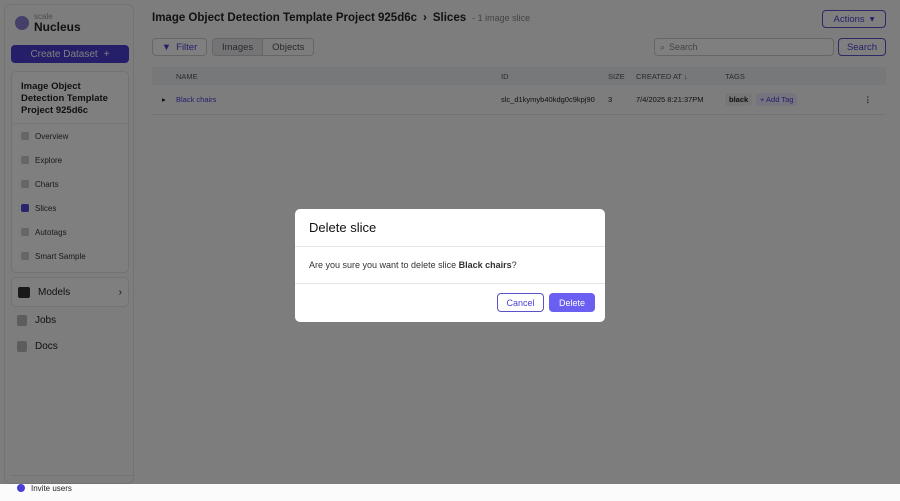 Image resolution: width=900 pixels, height=501 pixels. Describe the element at coordinates (21, 488) in the screenshot. I see `user-icon` at that location.